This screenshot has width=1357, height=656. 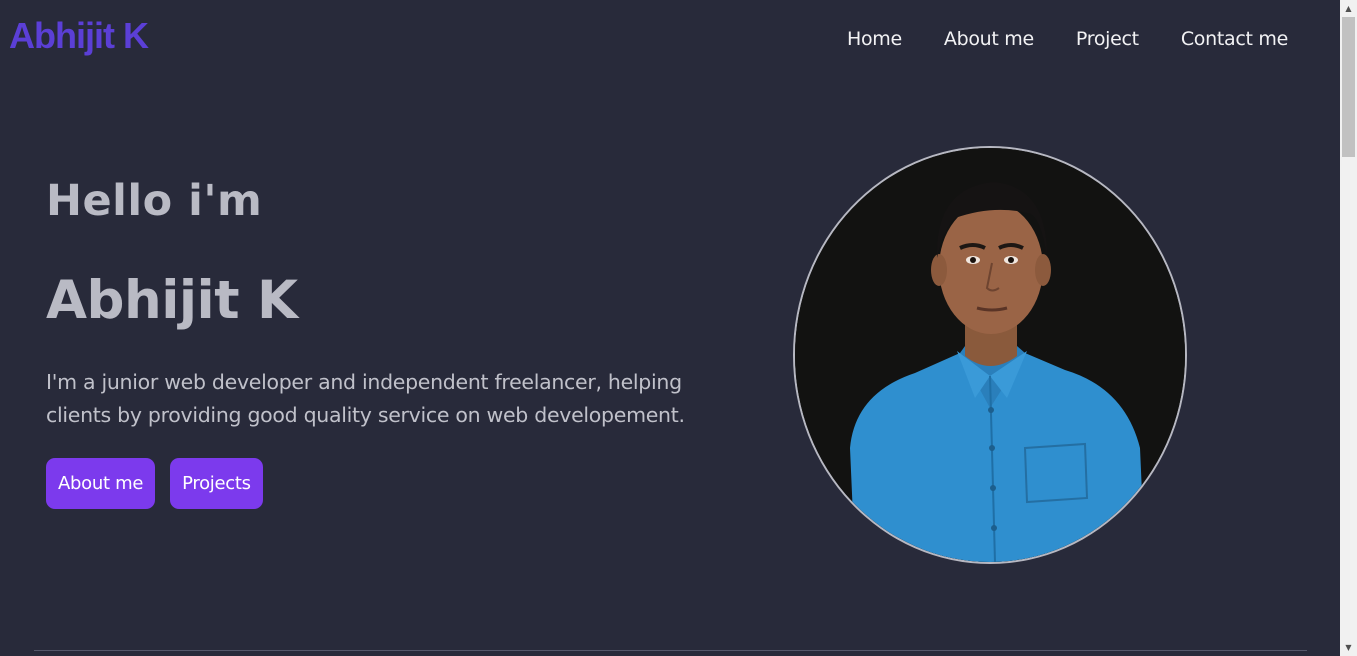 I want to click on scrollbar-thumb, so click(x=1348, y=87).